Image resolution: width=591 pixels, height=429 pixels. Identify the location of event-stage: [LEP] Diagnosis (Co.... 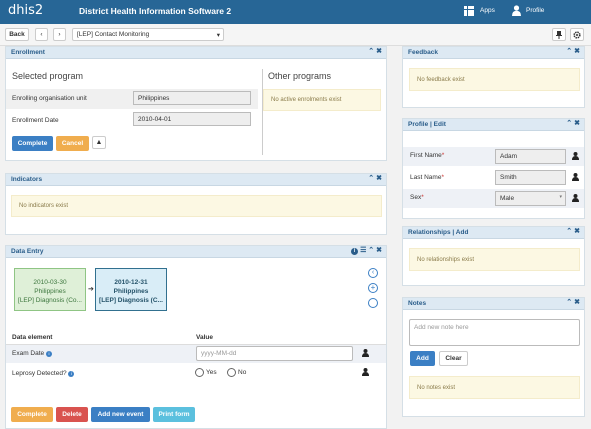
(50, 300).